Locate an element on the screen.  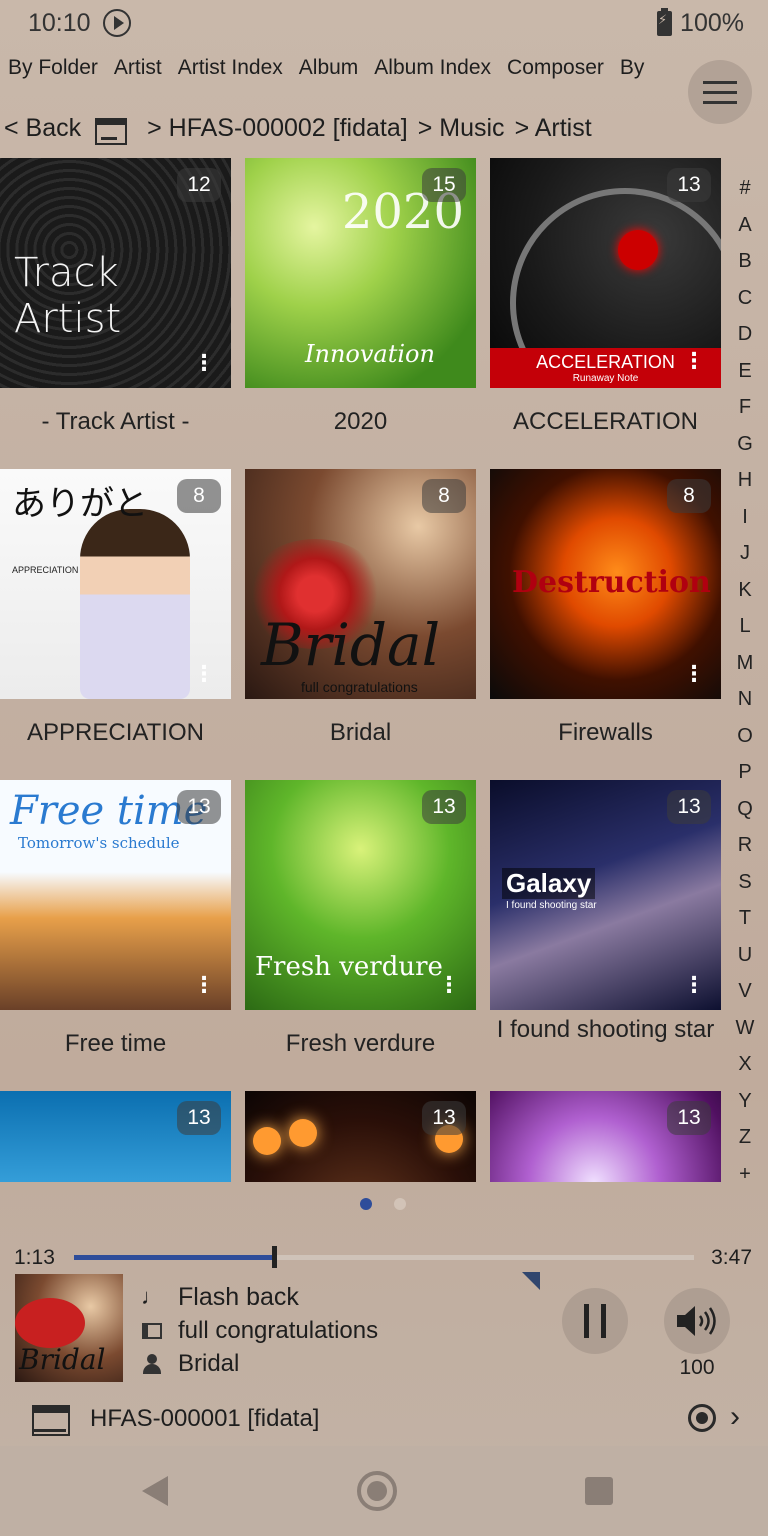
index-letter: O is located at coordinates (745, 736).